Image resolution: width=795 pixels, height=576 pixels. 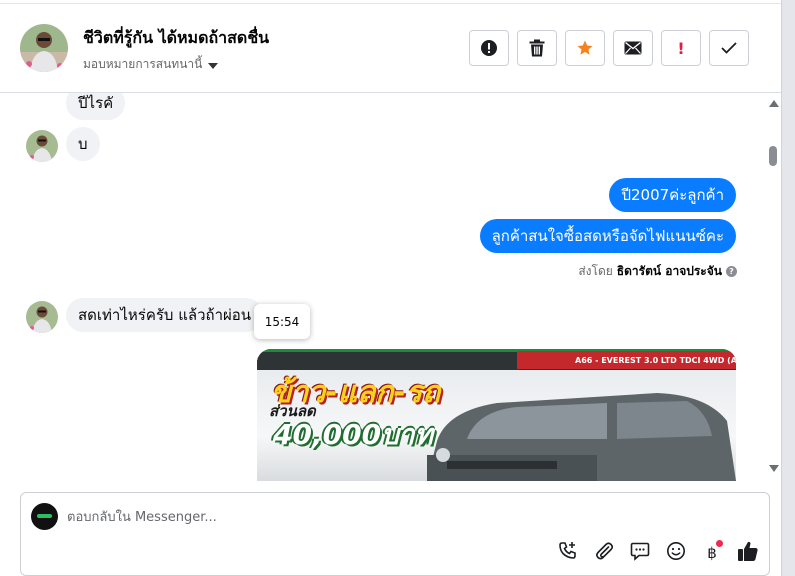 I want to click on saved-replies-button, so click(x=640, y=553).